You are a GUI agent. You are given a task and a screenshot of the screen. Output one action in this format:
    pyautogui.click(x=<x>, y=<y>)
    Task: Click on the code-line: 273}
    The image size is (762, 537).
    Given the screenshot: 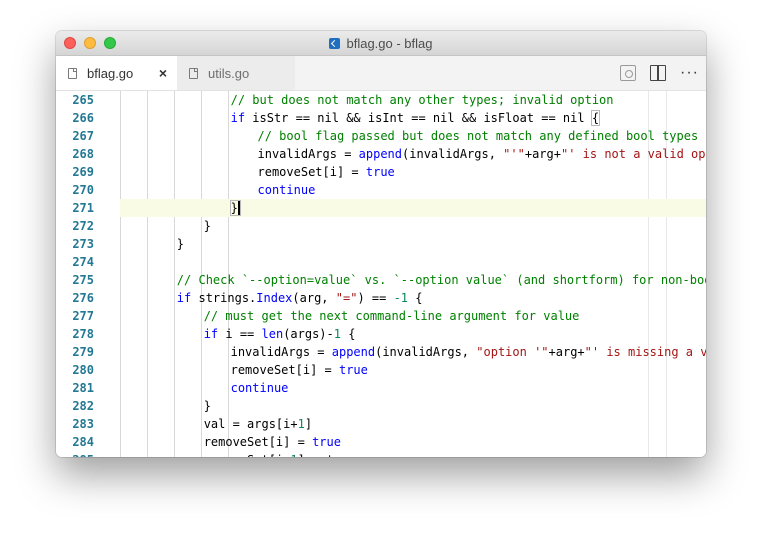 What is the action you would take?
    pyautogui.click(x=381, y=244)
    